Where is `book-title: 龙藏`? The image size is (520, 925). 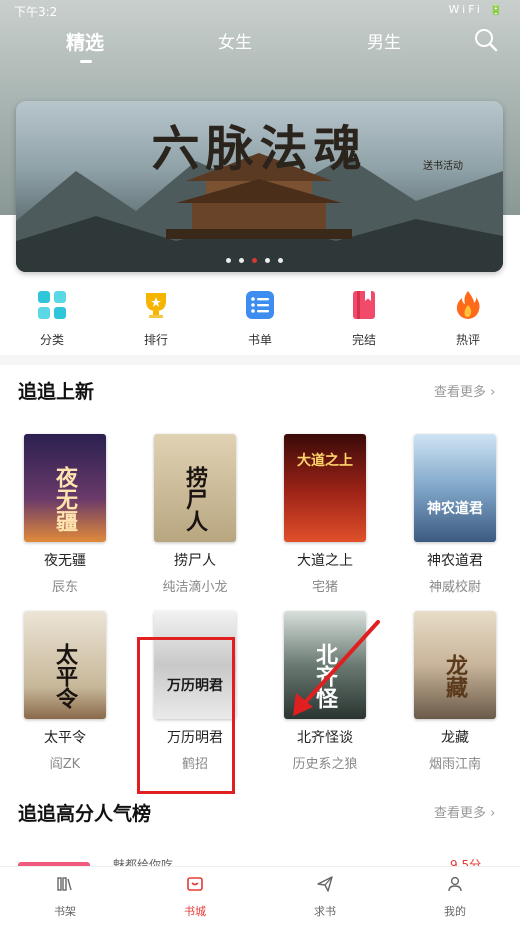
book-title: 龙藏 is located at coordinates (455, 738).